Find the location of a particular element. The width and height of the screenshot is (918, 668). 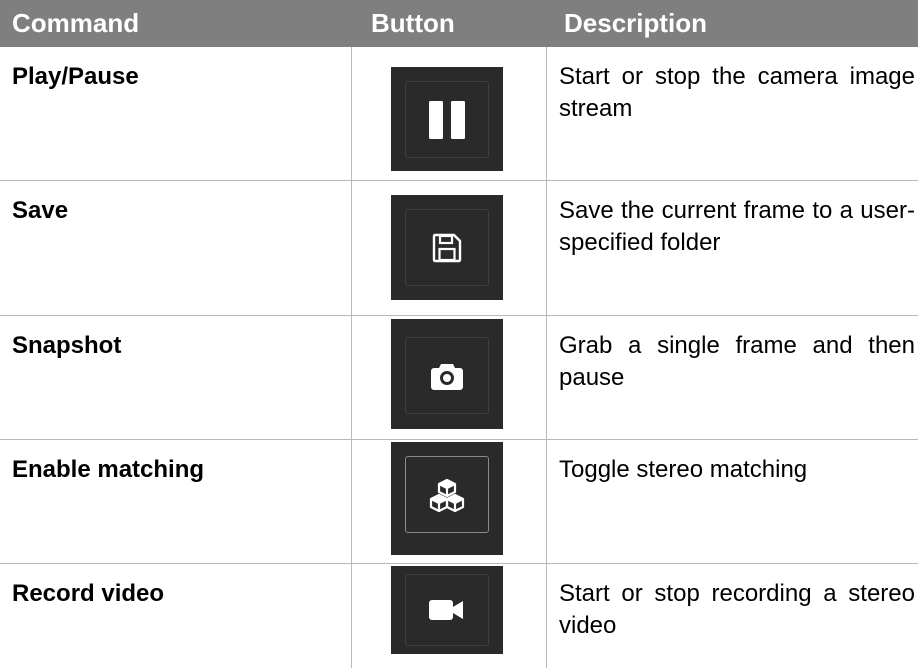

video-camera-icon is located at coordinates (446, 610).